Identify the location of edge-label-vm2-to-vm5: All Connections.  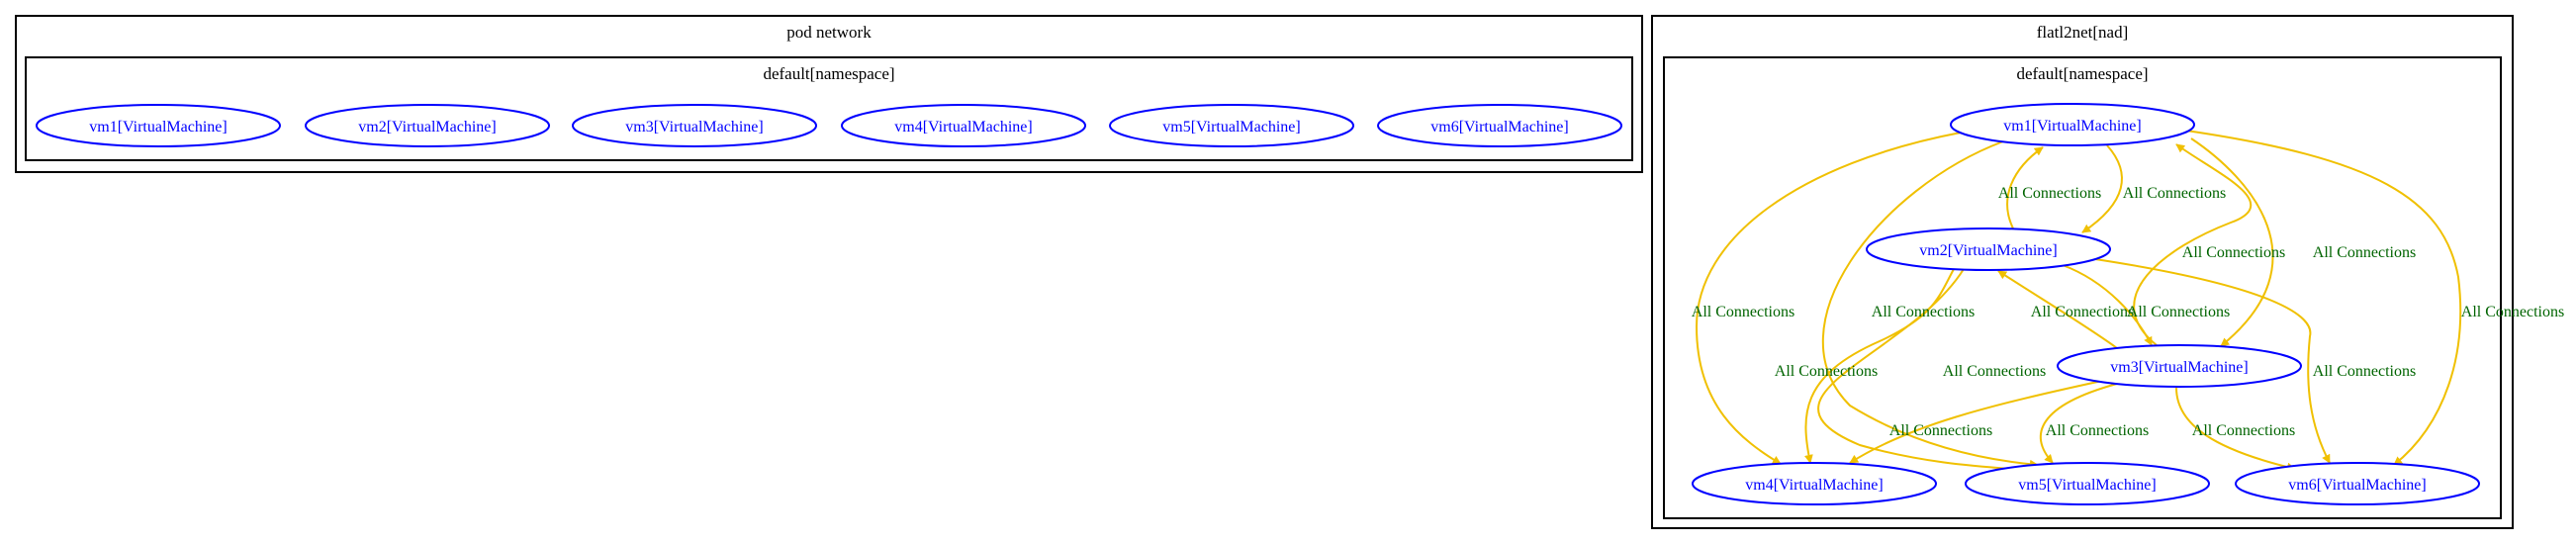
(1994, 371).